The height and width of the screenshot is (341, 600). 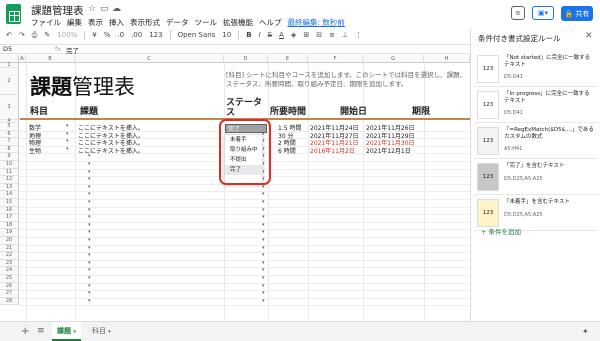 What do you see at coordinates (9, 210) in the screenshot?
I see `row-header: 16` at bounding box center [9, 210].